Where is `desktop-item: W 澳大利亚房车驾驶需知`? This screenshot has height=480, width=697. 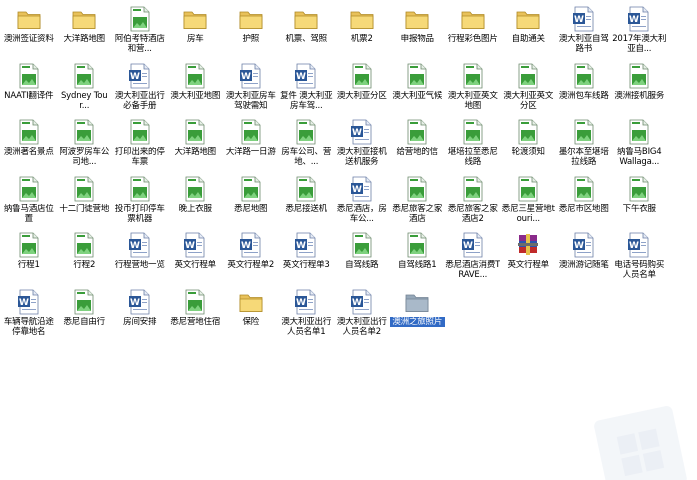
desktop-item: W 澳大利亚房车驾驶需知 is located at coordinates (251, 85).